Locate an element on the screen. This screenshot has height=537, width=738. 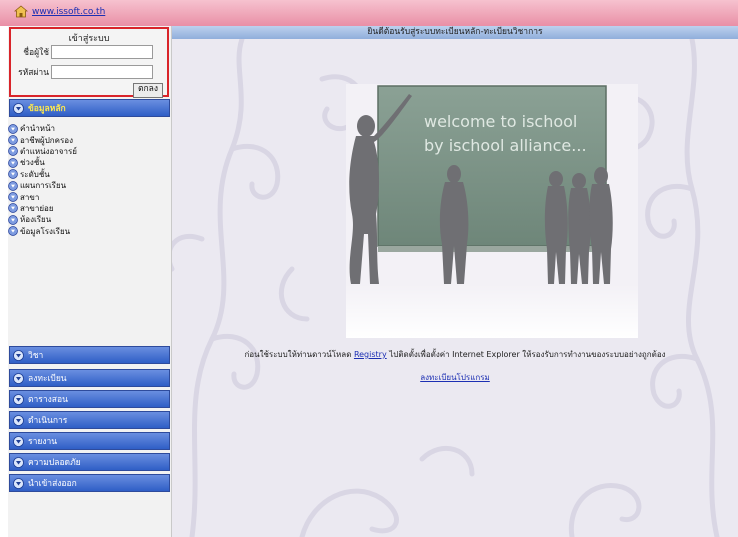
note-text-before: ก่อนใช้ระบบให้ท่านดาวน์โหลด is located at coordinates (299, 354).